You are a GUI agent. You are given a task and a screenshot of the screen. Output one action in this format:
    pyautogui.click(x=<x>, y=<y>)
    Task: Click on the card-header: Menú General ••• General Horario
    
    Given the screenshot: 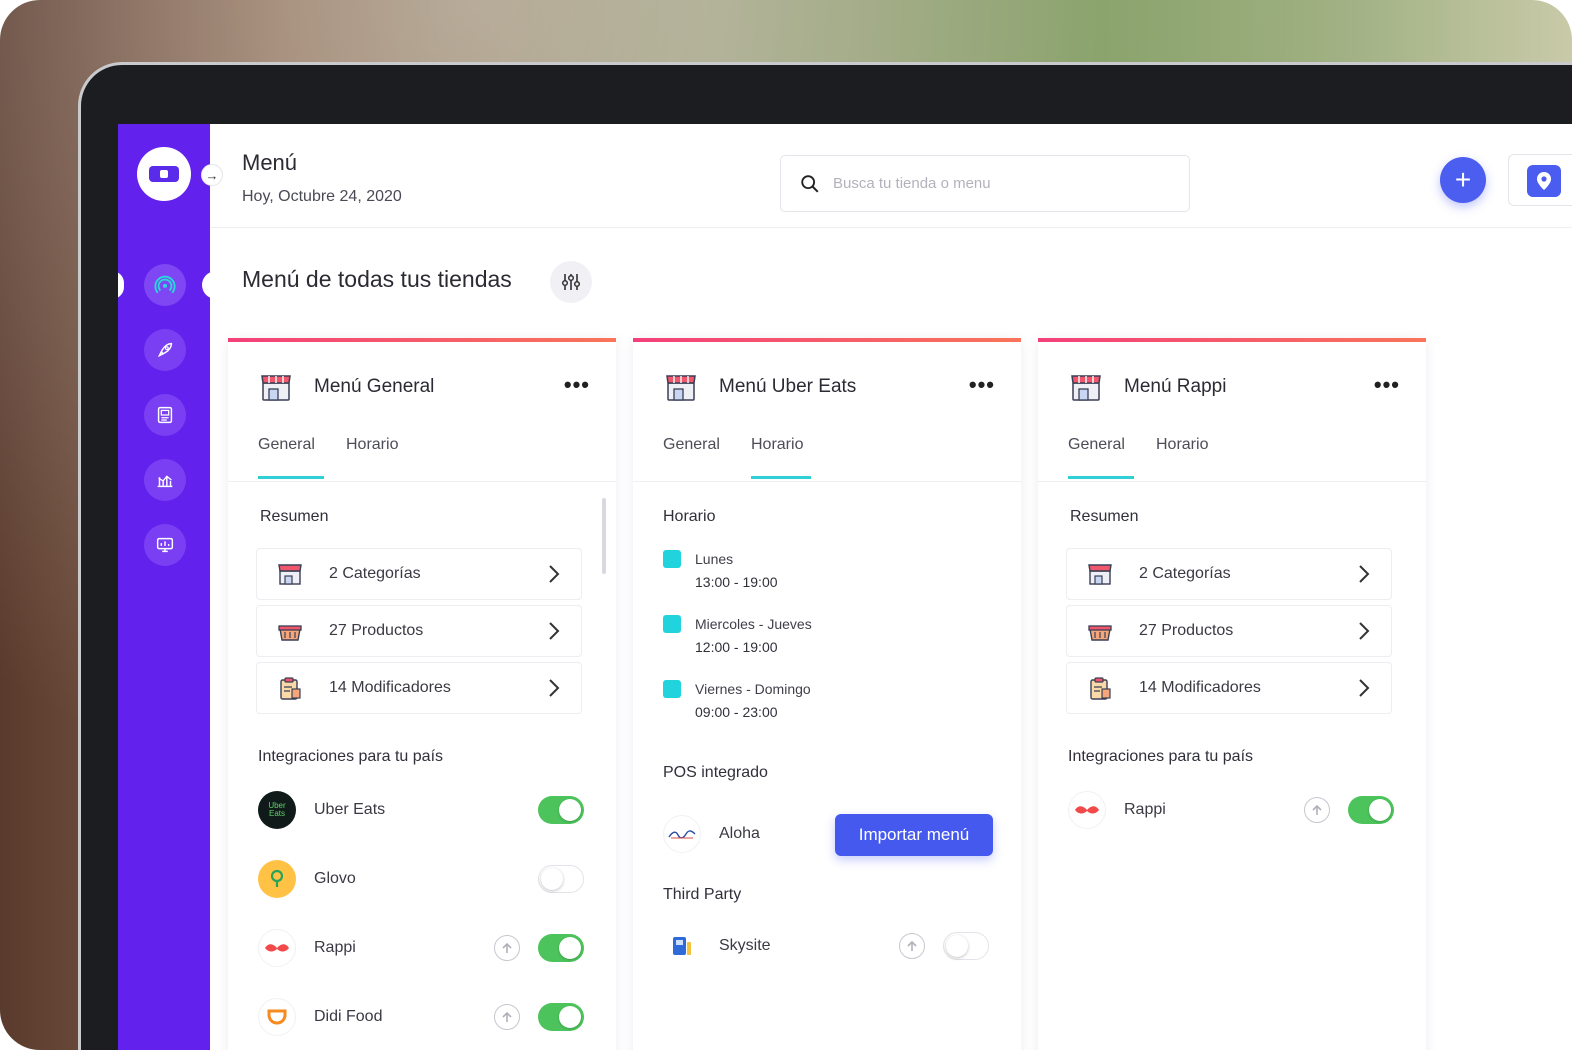 What is the action you would take?
    pyautogui.click(x=422, y=412)
    